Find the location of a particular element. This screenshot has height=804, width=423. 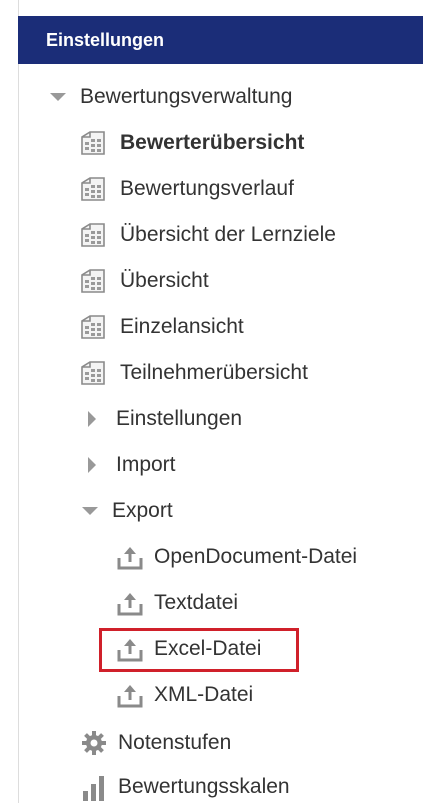

gear-icon is located at coordinates (94, 743).